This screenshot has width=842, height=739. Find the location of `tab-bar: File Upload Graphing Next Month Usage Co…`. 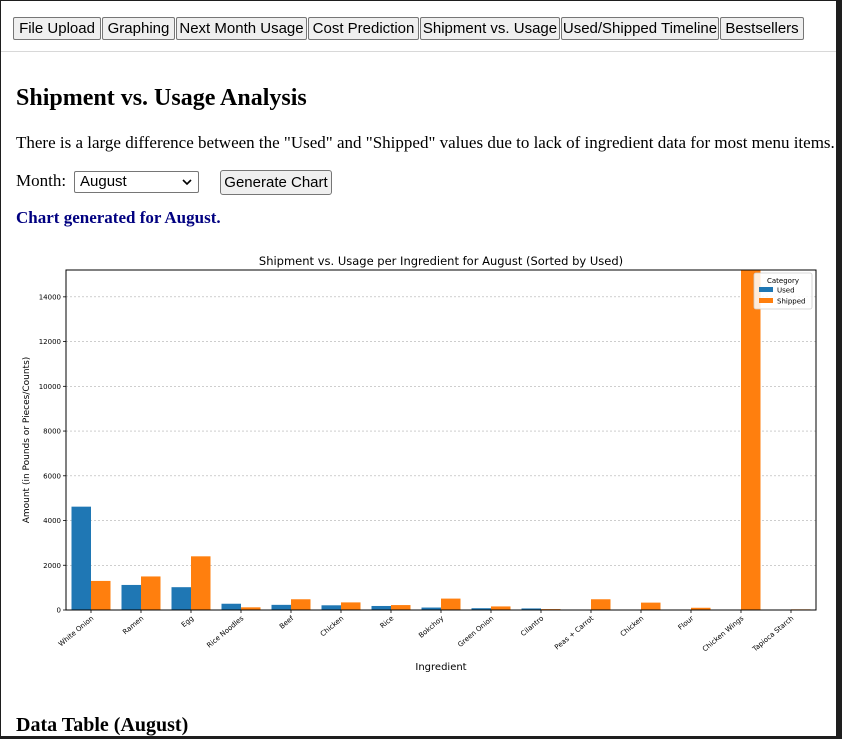

tab-bar: File Upload Graphing Next Month Usage Co… is located at coordinates (418, 26).